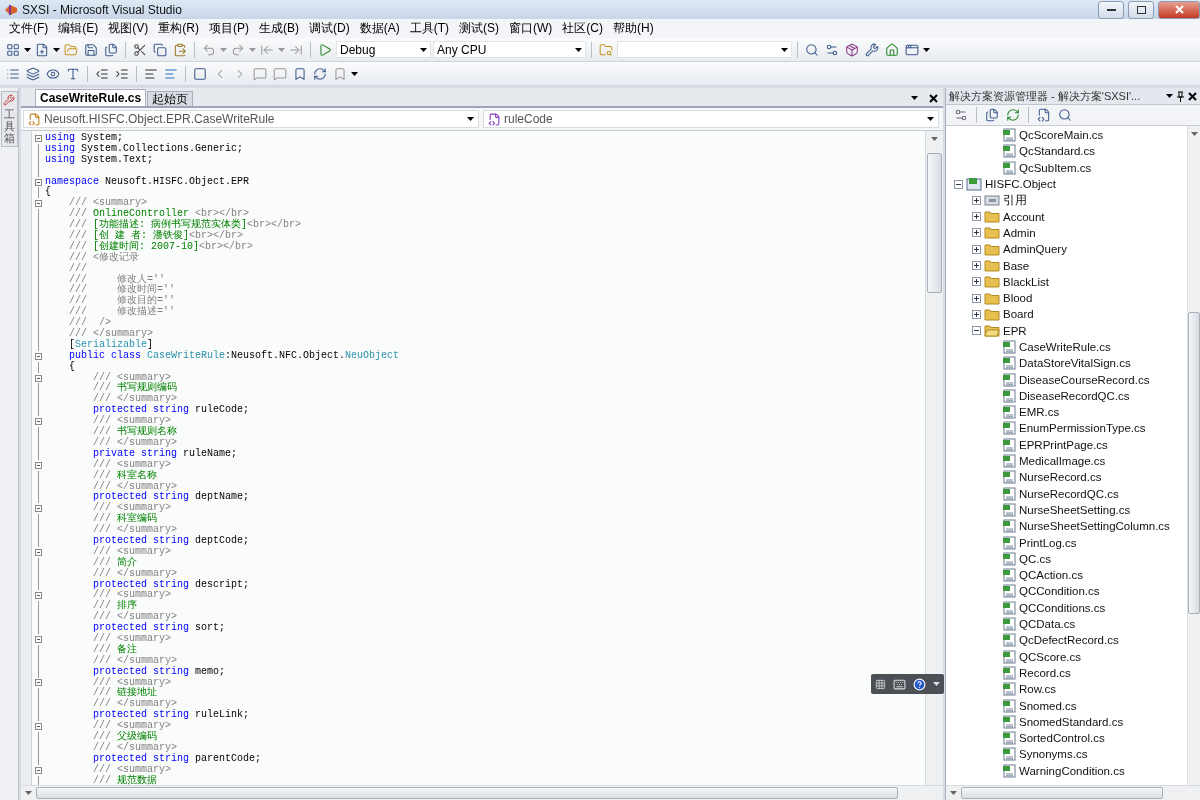 The width and height of the screenshot is (1200, 800). Describe the element at coordinates (383, 49) in the screenshot. I see `configuration-dropdown: Debug` at that location.